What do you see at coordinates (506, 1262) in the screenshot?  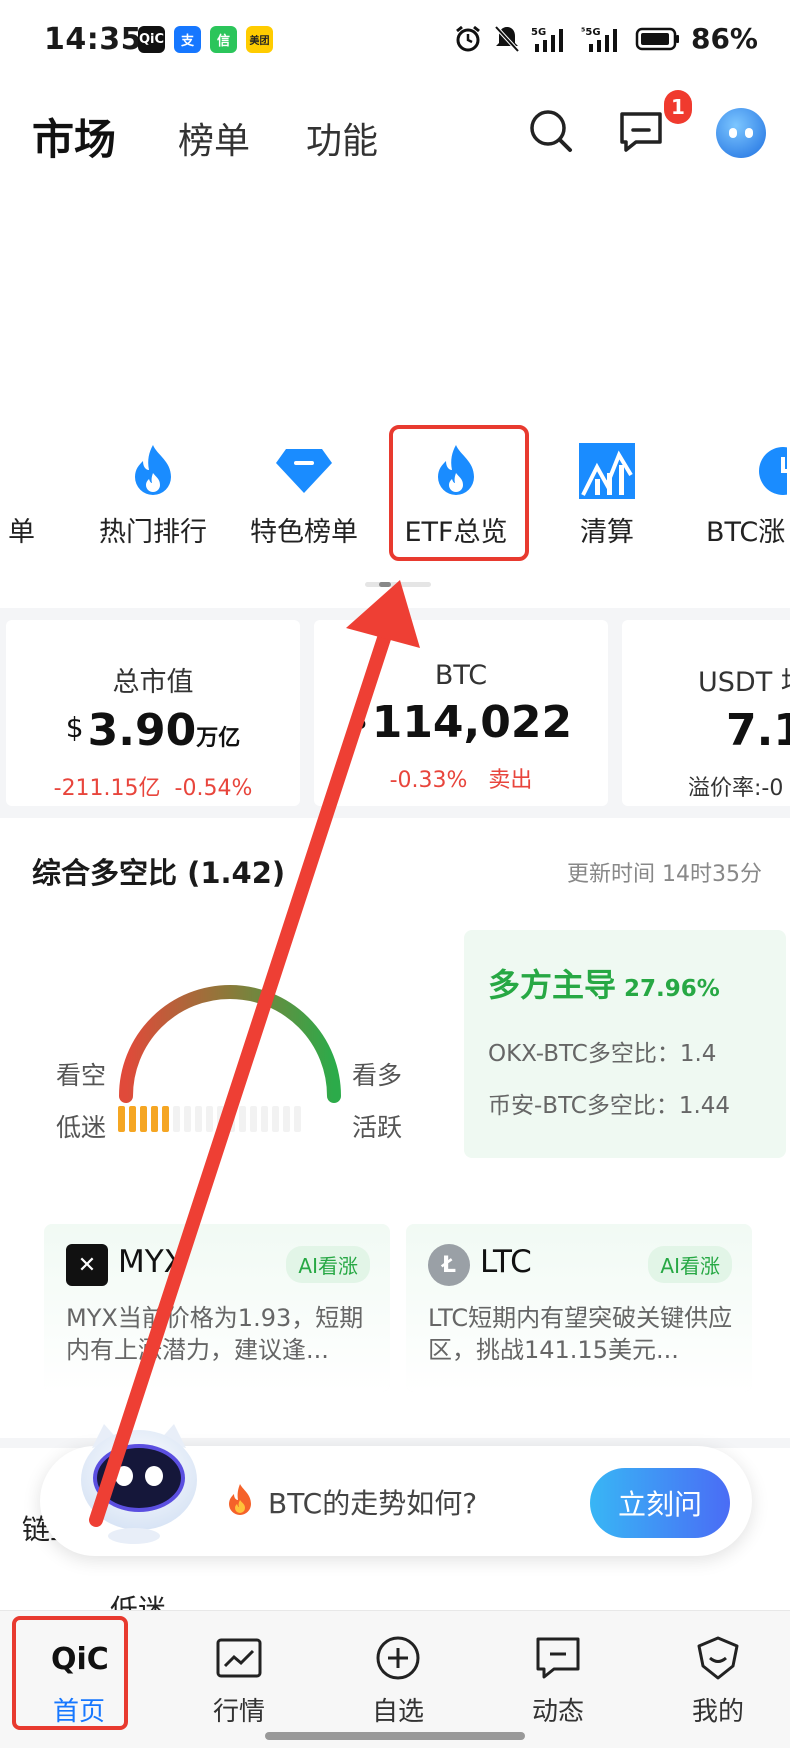 I see `coin-name: LTC` at bounding box center [506, 1262].